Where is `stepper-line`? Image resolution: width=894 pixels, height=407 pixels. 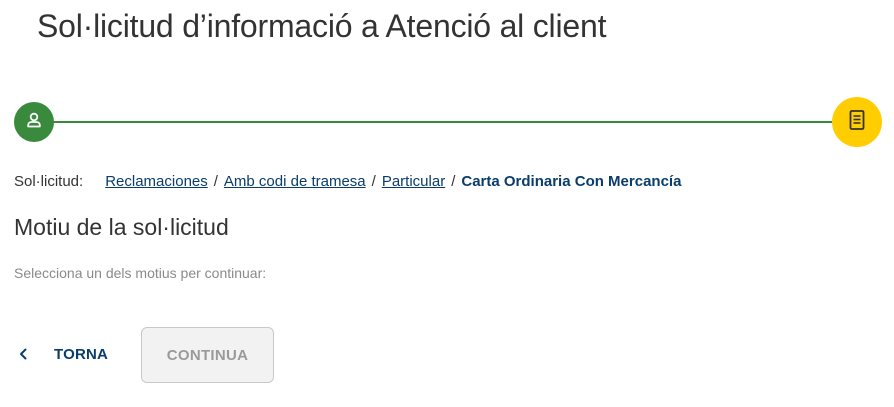
stepper-line is located at coordinates (443, 122).